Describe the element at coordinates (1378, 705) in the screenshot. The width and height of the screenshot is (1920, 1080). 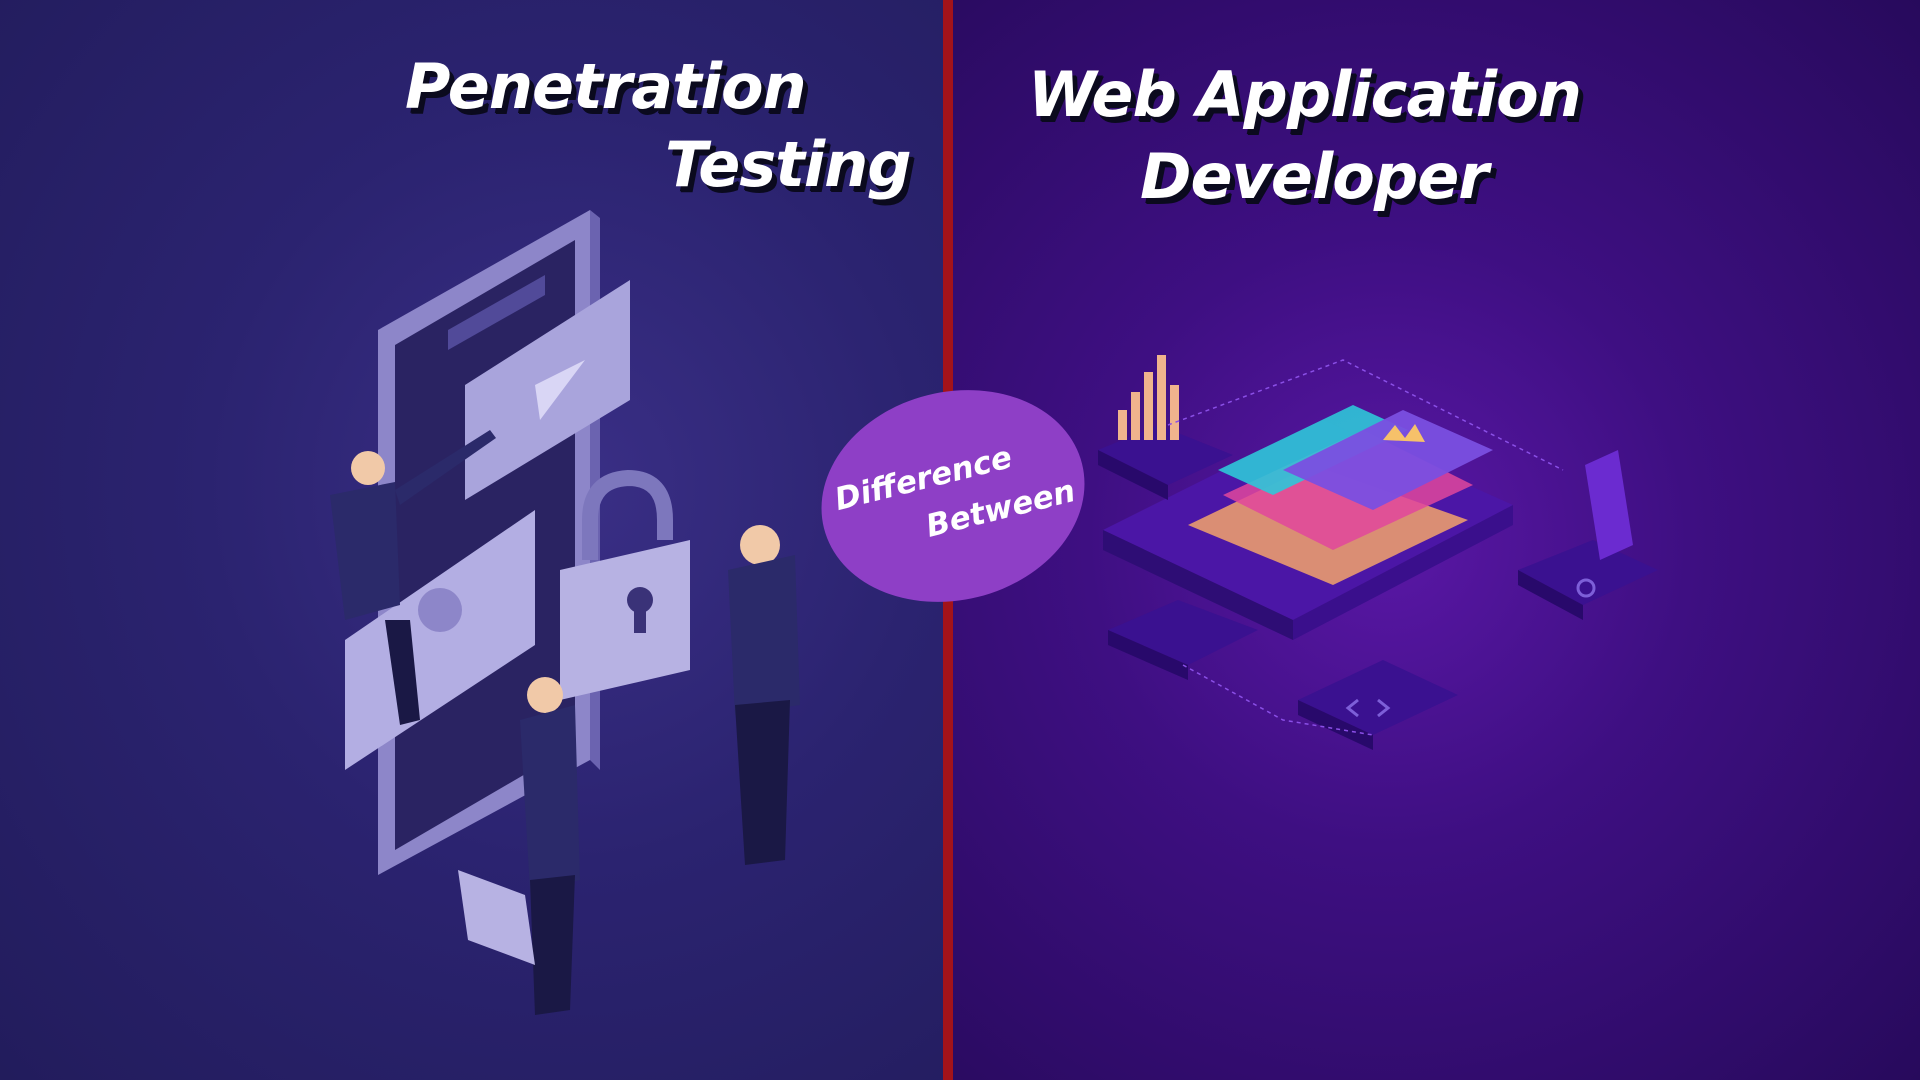
I see `isometric-platform` at that location.